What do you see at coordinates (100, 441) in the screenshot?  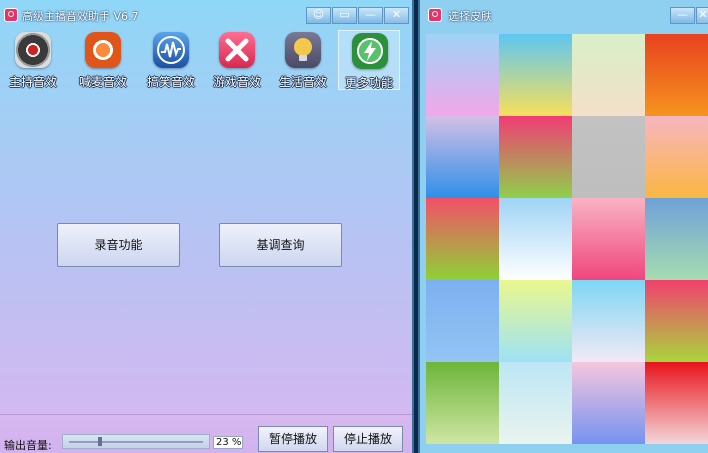 I see `slider-knob` at bounding box center [100, 441].